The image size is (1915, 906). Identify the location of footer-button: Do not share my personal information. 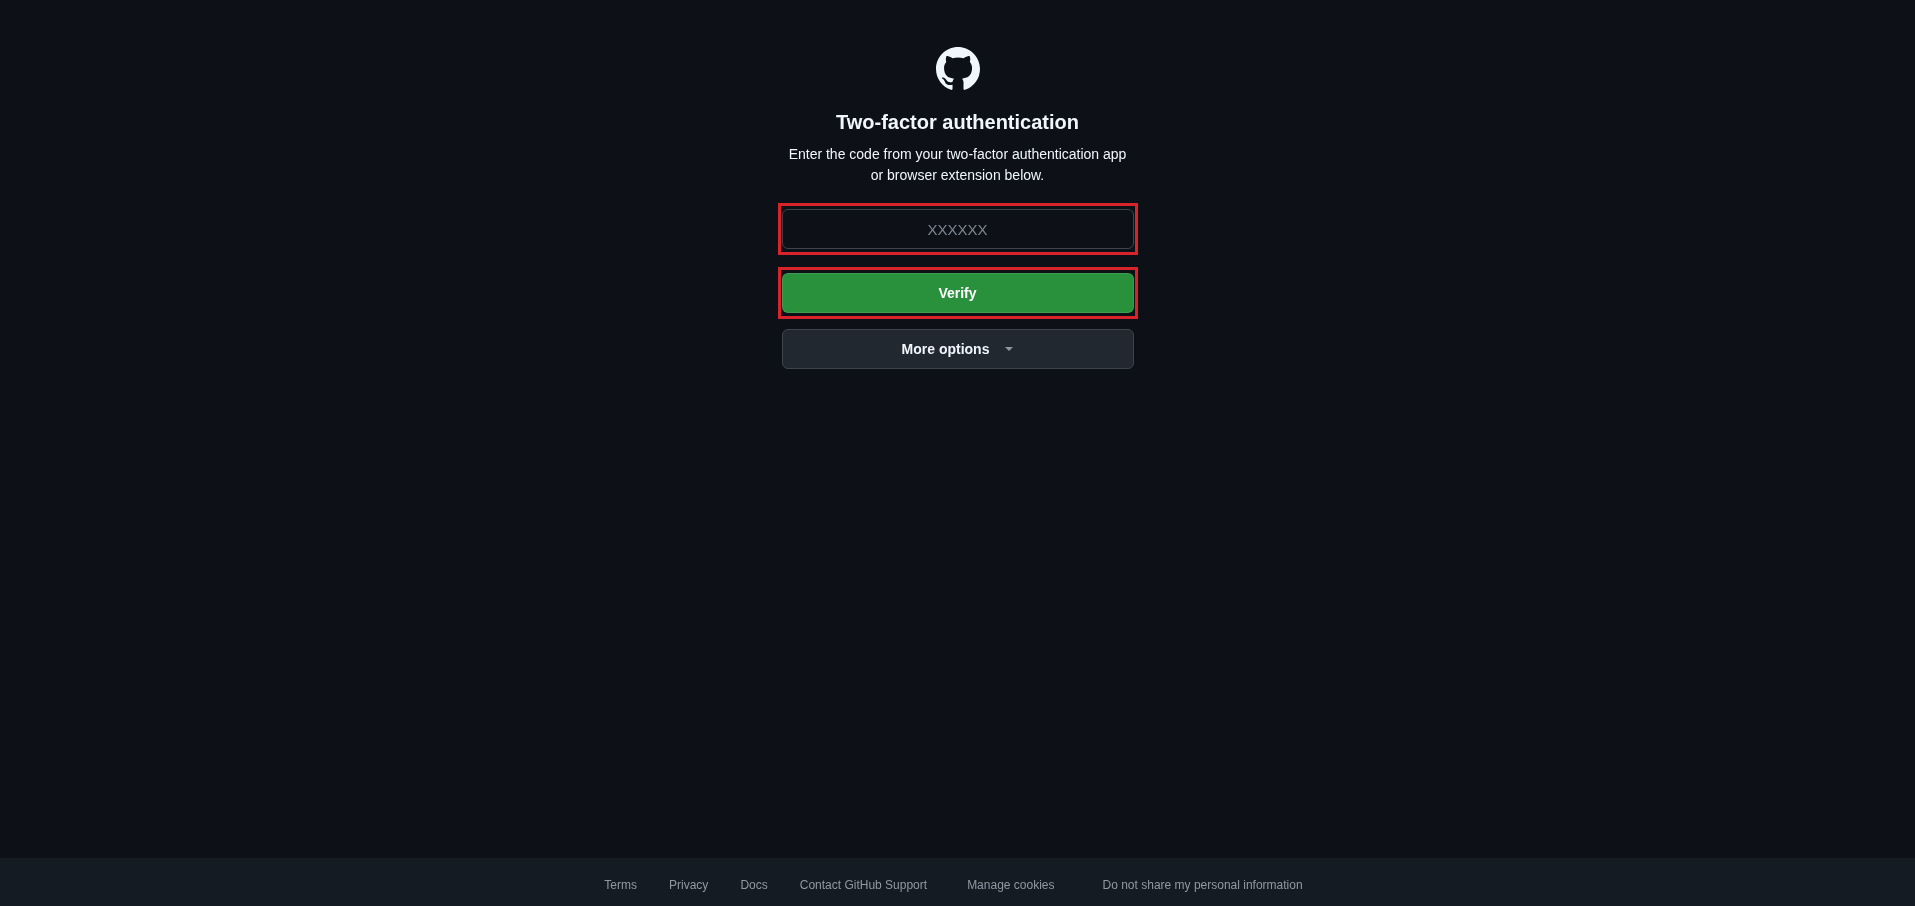
(1202, 884).